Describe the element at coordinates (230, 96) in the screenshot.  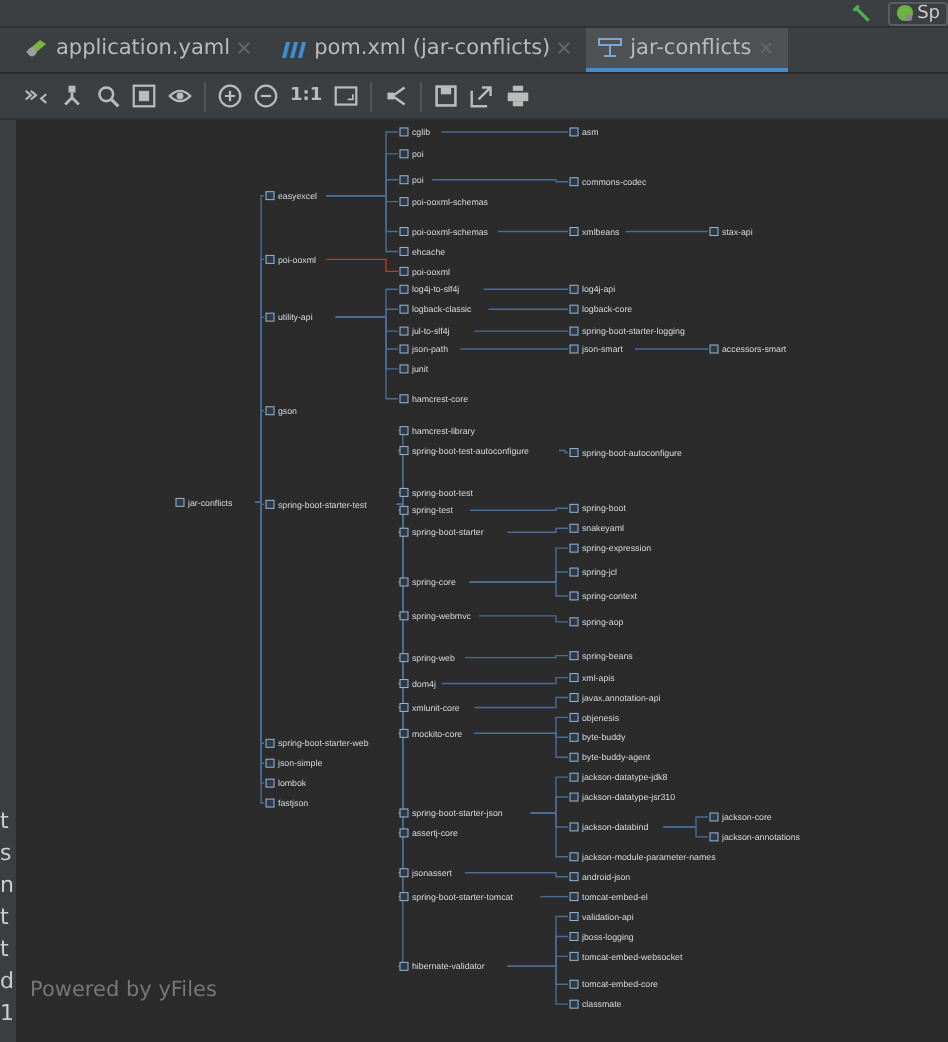
I see `zoom-in-icon` at that location.